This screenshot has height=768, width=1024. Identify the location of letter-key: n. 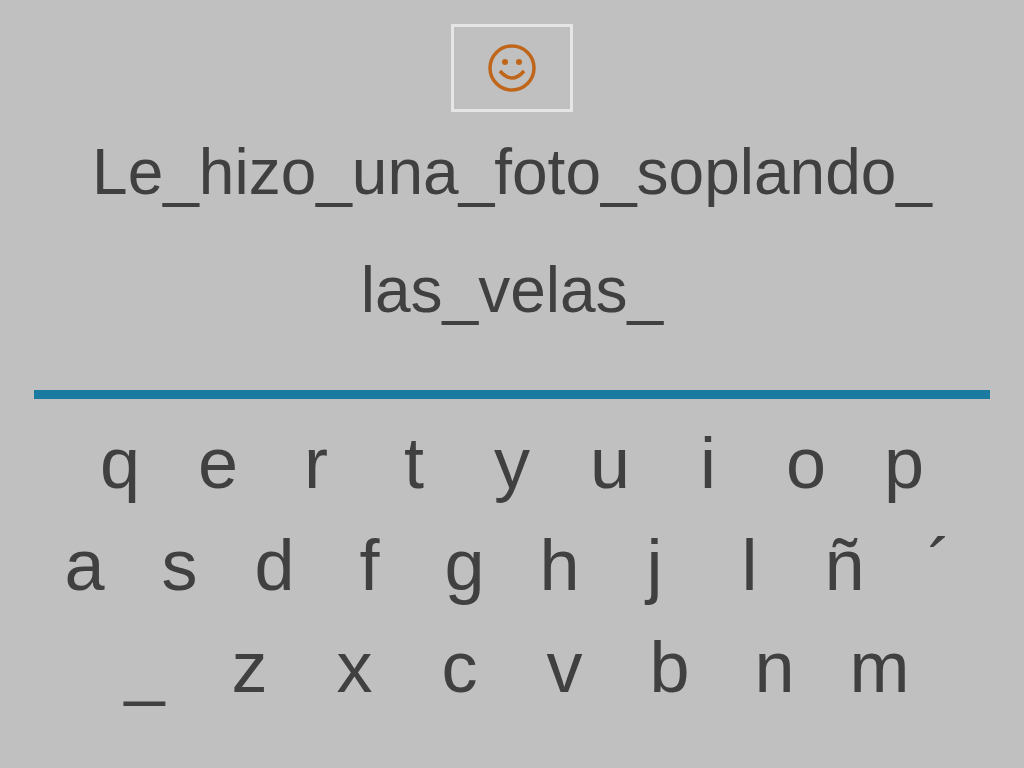
(774, 667).